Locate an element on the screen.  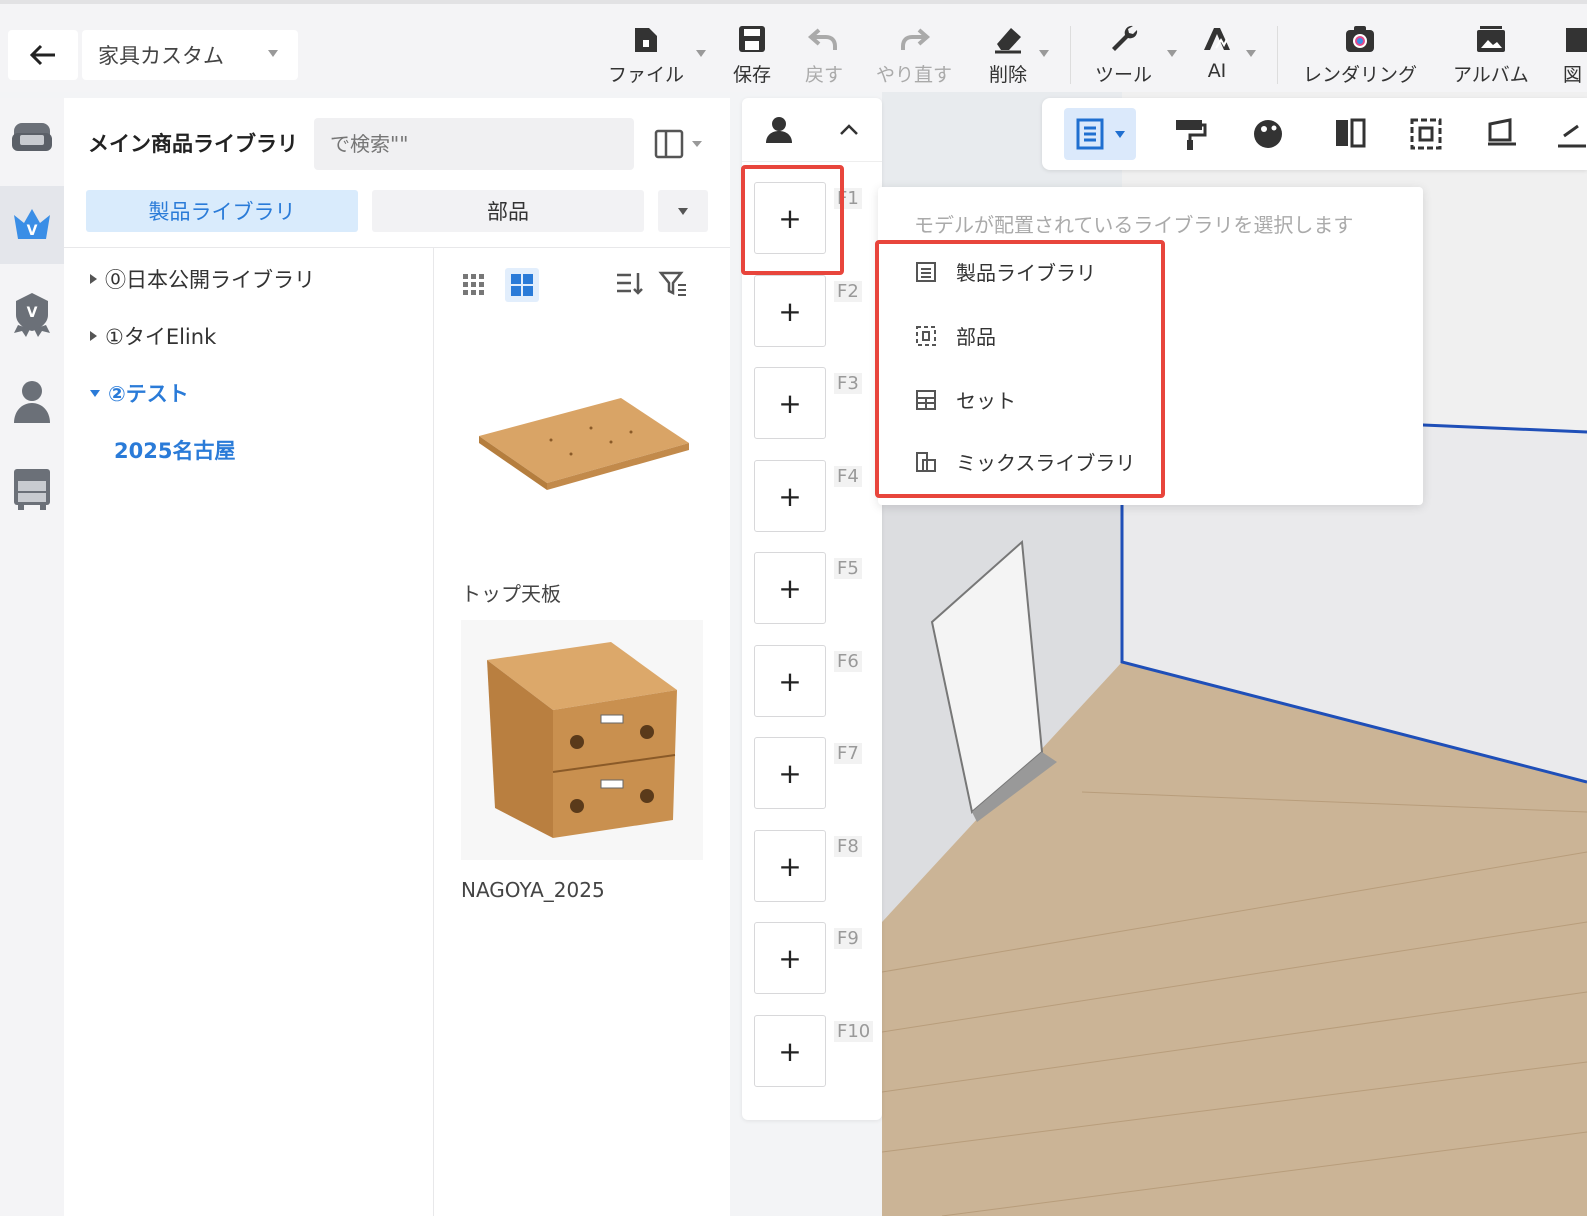
tree-item-thai-elink: ①タイElink is located at coordinates (153, 336).